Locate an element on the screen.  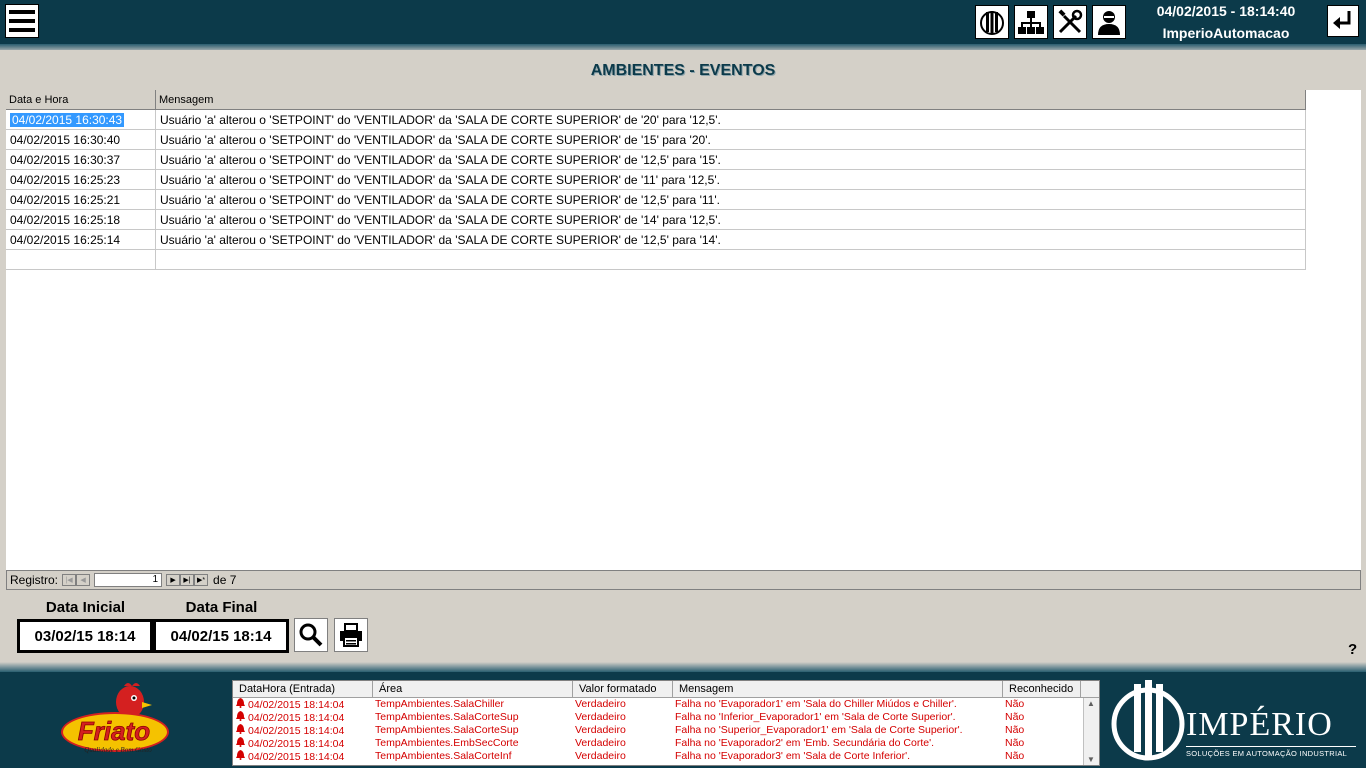
current-datetime: 04/02/2015 - 18:14:40 is located at coordinates (1226, 11).